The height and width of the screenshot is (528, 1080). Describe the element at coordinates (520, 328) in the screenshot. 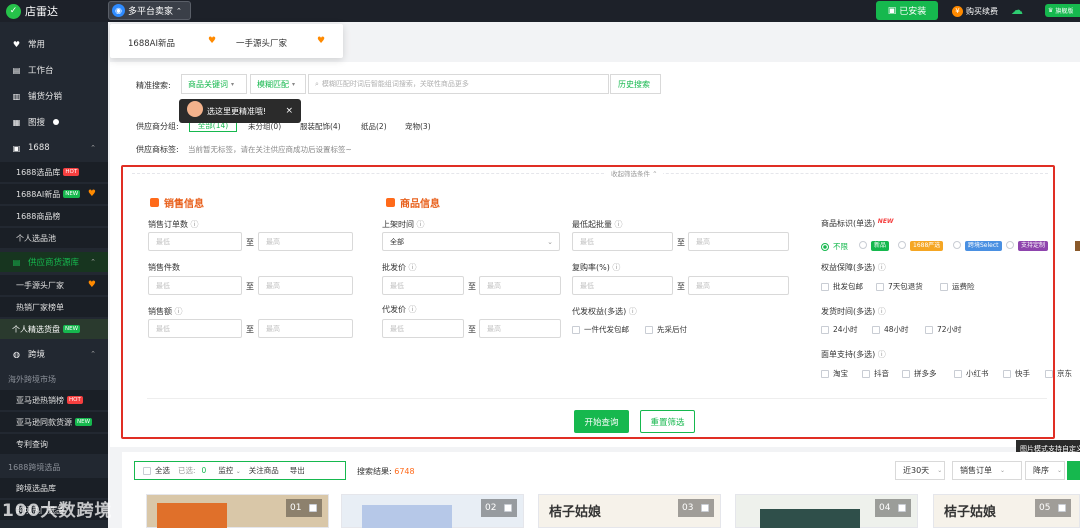

I see `dropship-max-input: 最高` at that location.